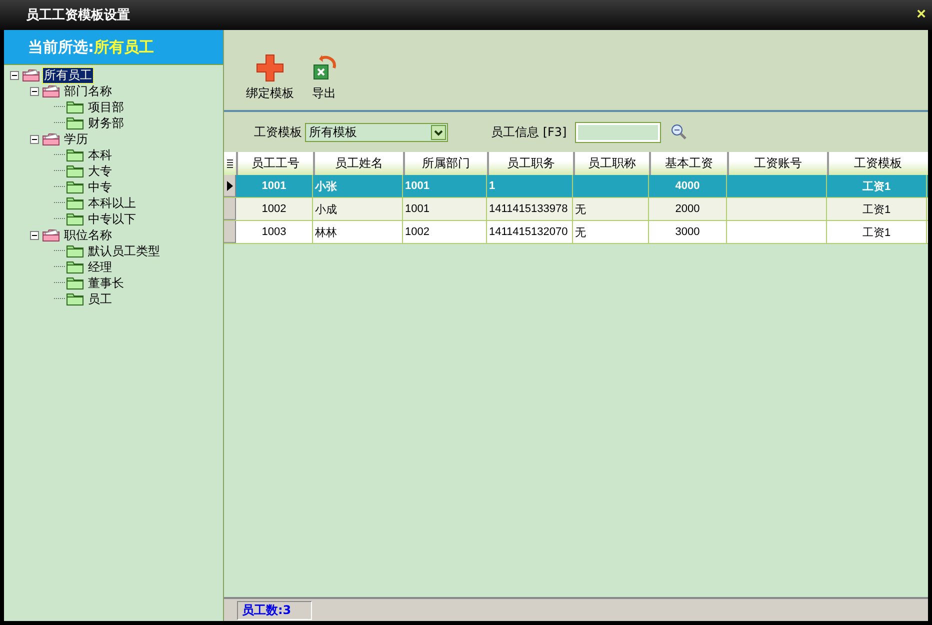 The image size is (932, 625). I want to click on table-cell-text: 小张, so click(326, 187).